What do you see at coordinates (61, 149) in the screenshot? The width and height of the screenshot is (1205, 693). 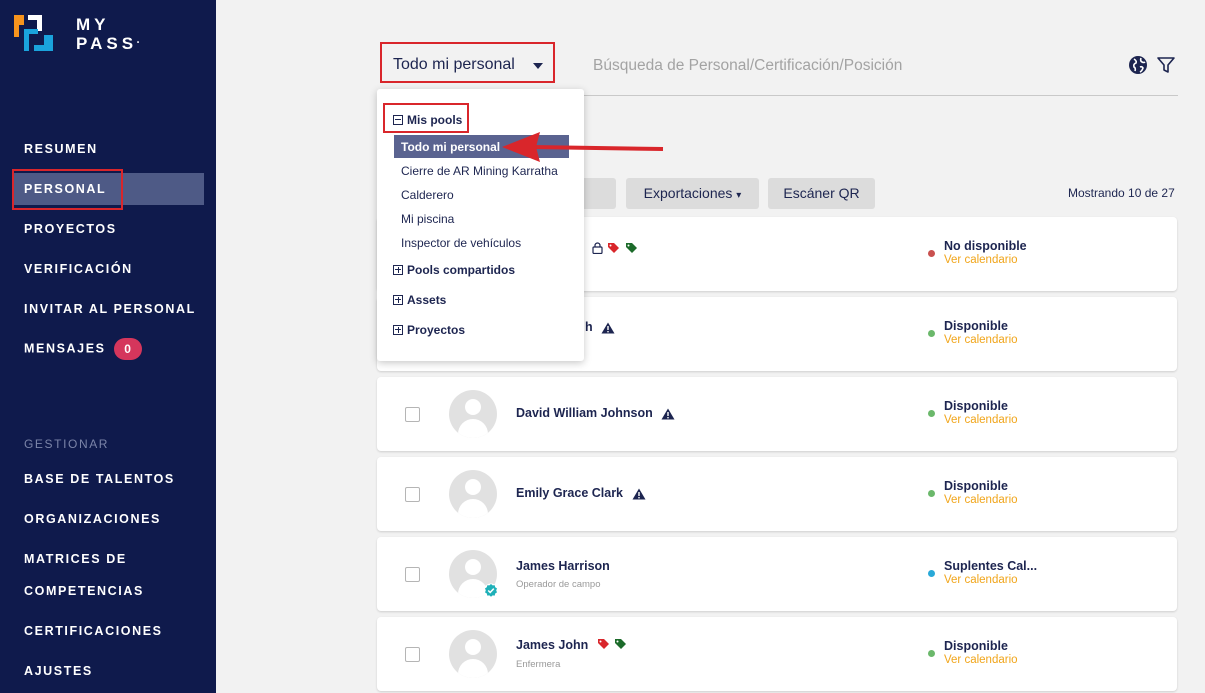 I see `sidebar-item-resumen: RESUMEN` at bounding box center [61, 149].